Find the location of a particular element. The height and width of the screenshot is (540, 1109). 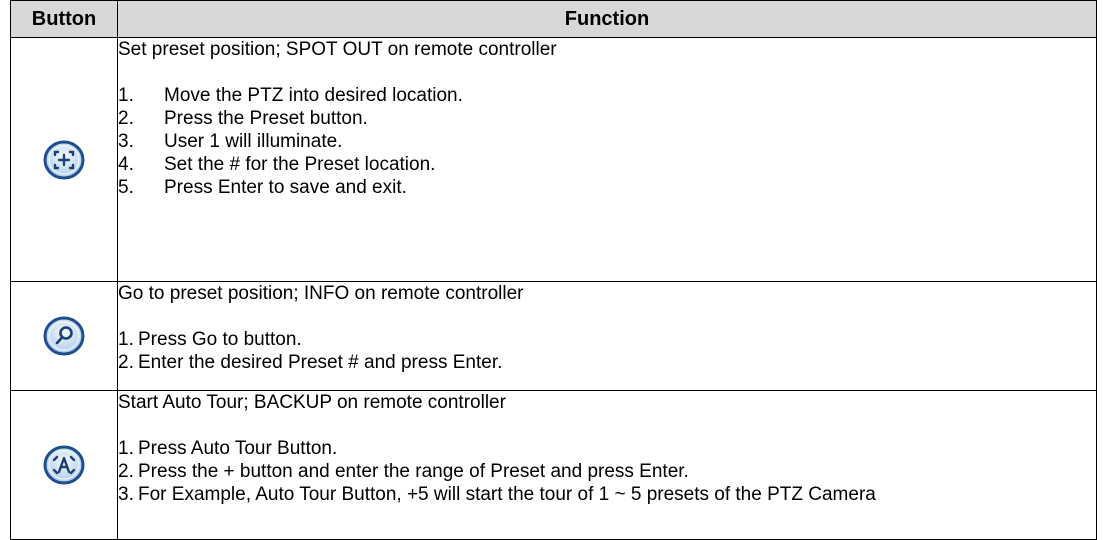

table-header-row: Button Function is located at coordinates (553, 19).